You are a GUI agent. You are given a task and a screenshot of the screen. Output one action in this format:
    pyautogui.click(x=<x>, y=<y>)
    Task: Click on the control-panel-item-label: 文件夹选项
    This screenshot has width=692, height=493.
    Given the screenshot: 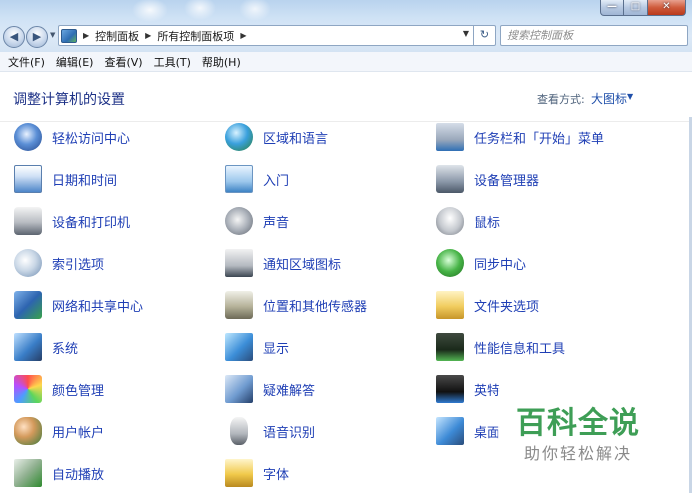 What is the action you would take?
    pyautogui.click(x=507, y=307)
    